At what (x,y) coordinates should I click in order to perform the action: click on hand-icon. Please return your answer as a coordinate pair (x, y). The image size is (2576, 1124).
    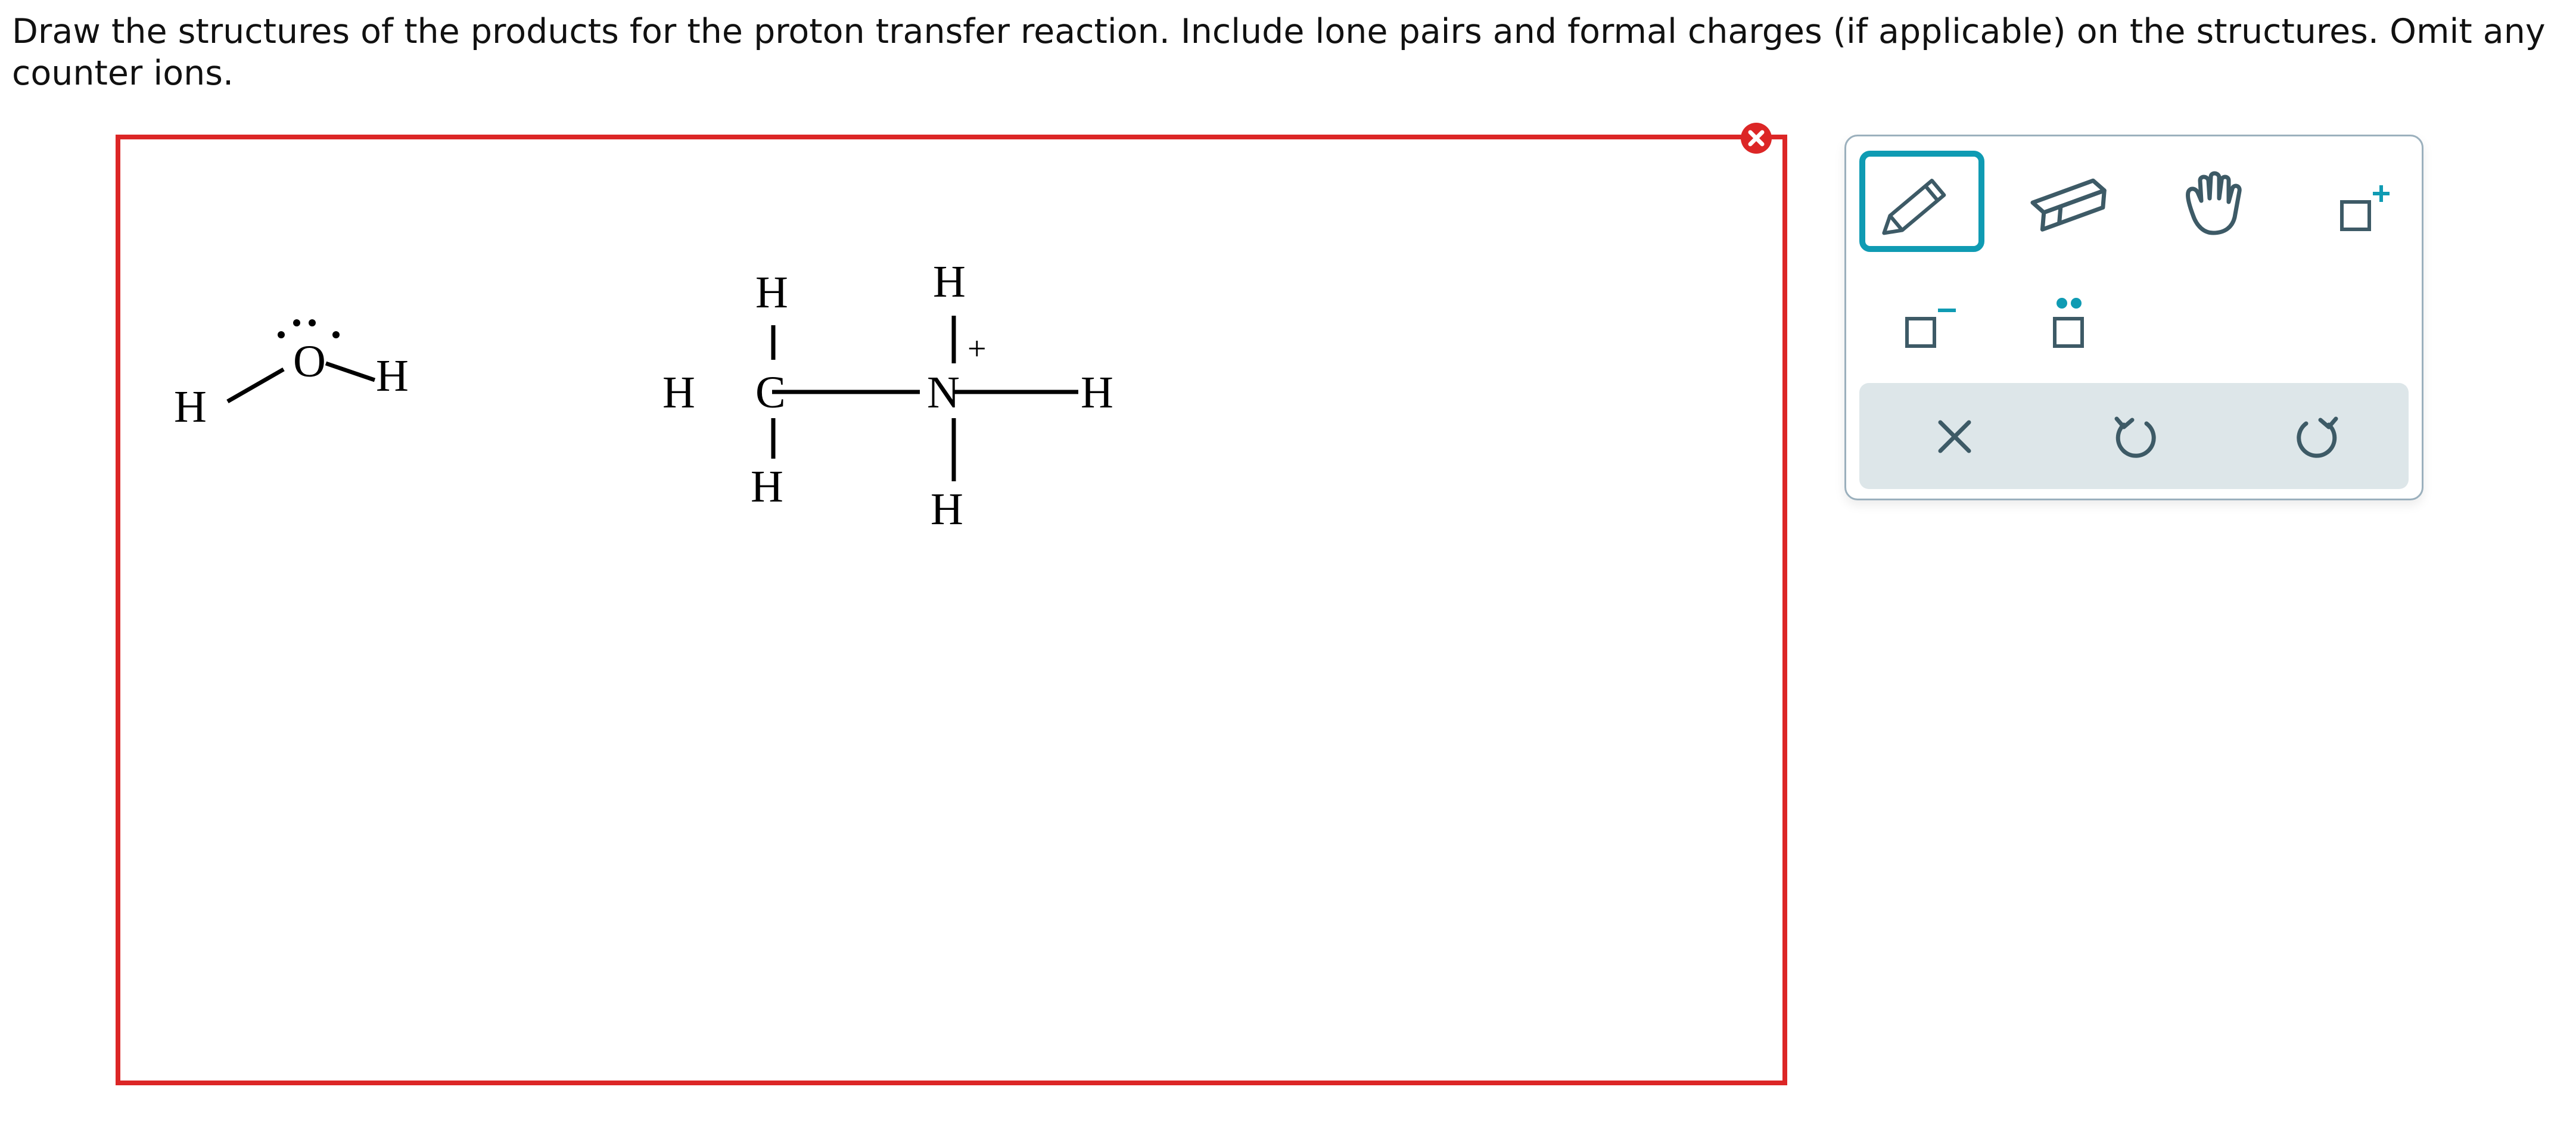
    Looking at the image, I should click on (2214, 203).